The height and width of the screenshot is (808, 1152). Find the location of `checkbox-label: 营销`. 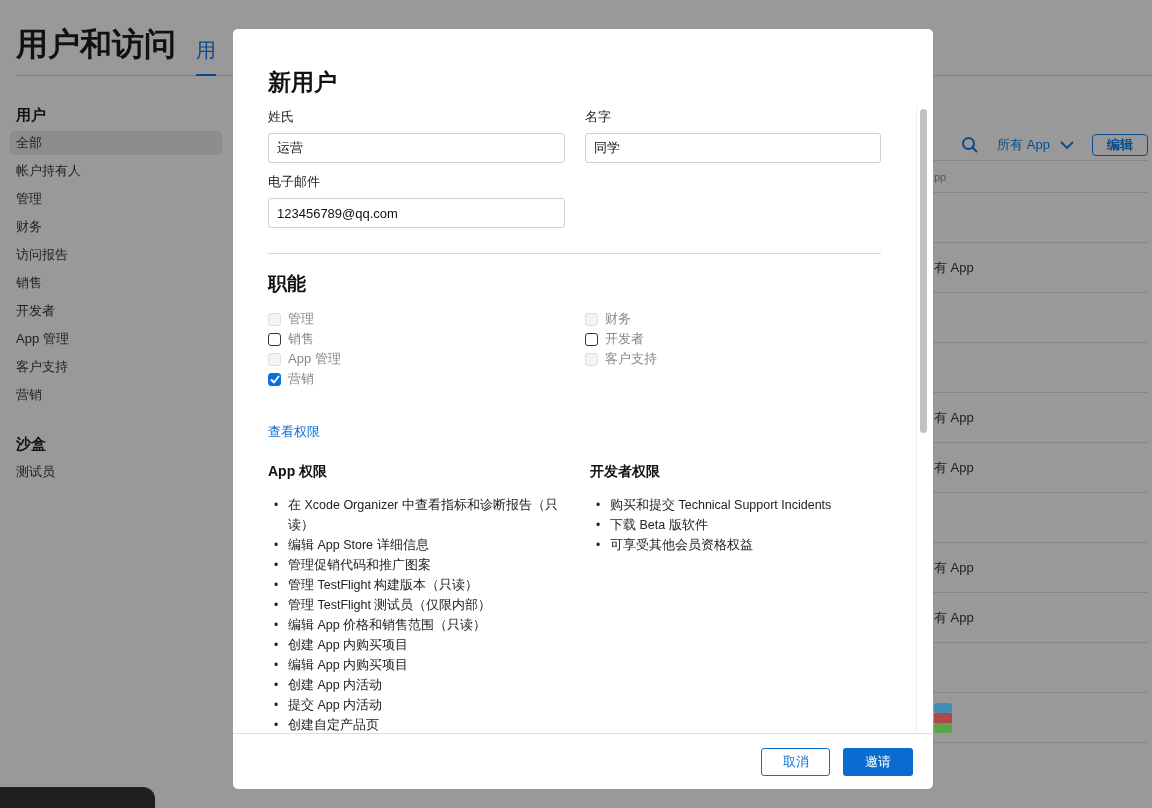

checkbox-label: 营销 is located at coordinates (301, 379).